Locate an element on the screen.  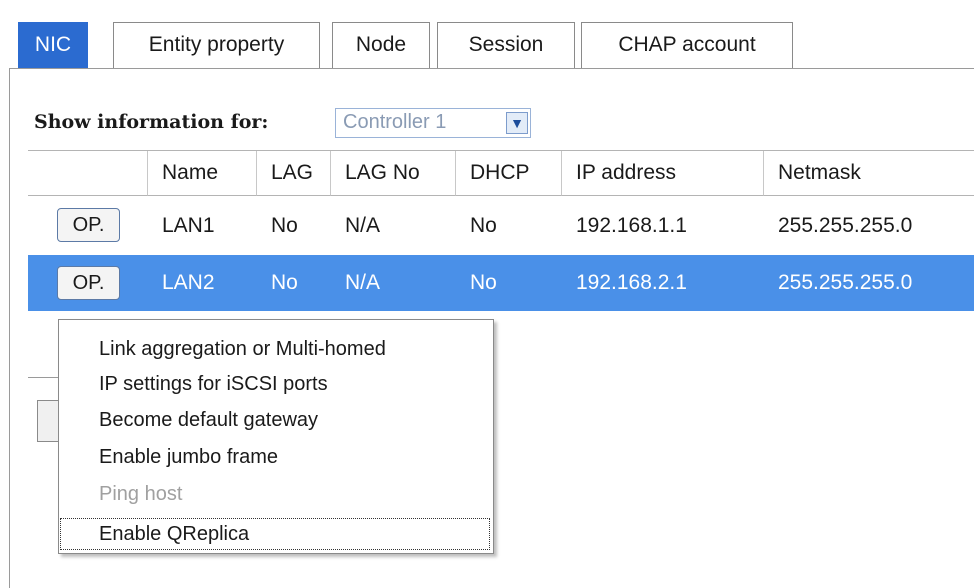
tab-chap-account: CHAP account is located at coordinates (687, 45).